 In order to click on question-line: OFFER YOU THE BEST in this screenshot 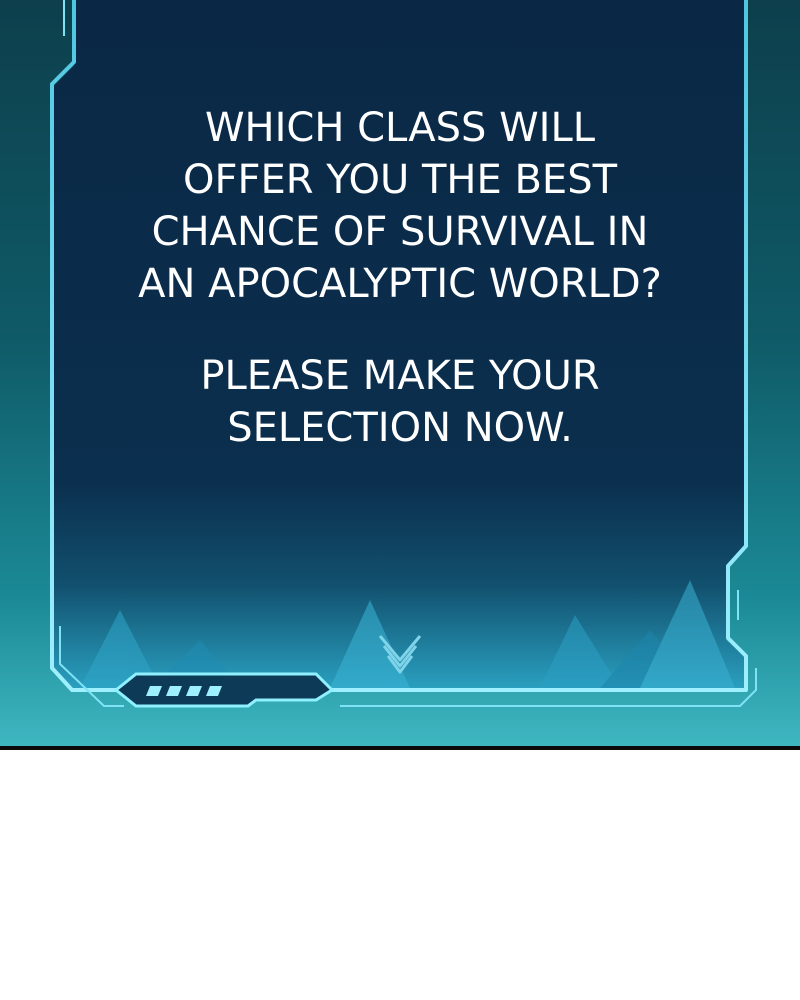, I will do `click(400, 180)`.